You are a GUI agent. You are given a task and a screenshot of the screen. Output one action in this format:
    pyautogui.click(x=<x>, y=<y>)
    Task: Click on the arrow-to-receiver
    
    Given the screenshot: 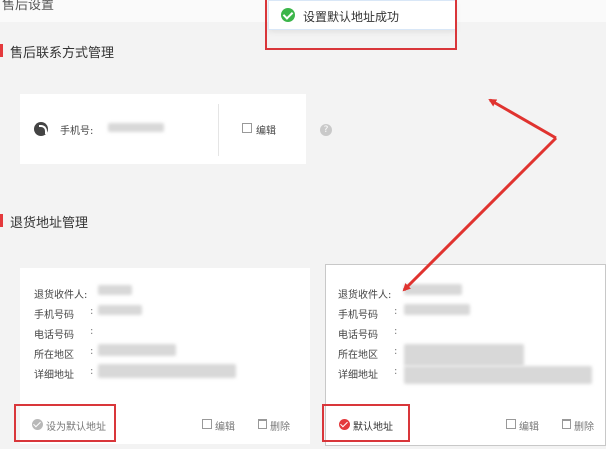 What is the action you would take?
    pyautogui.click(x=480, y=214)
    